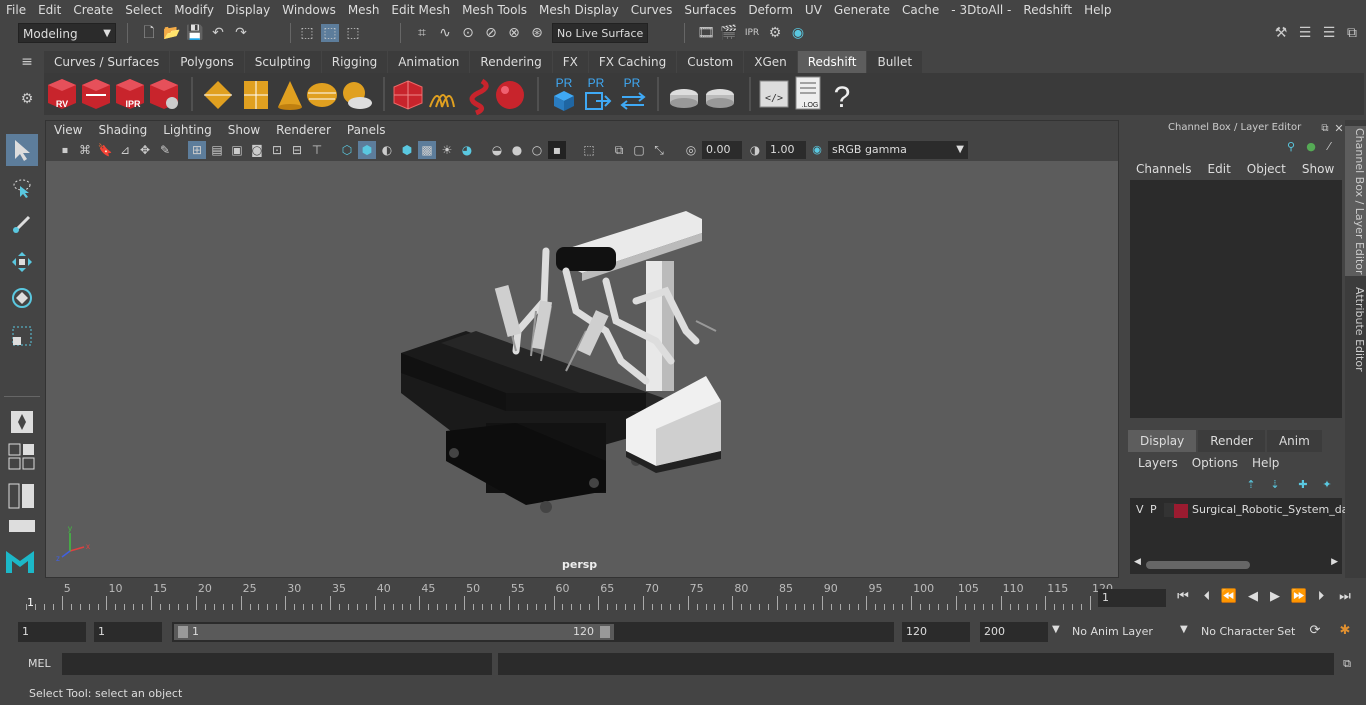  Describe the element at coordinates (187, 130) in the screenshot. I see `viewport-menu-lighting: Lighting` at that location.